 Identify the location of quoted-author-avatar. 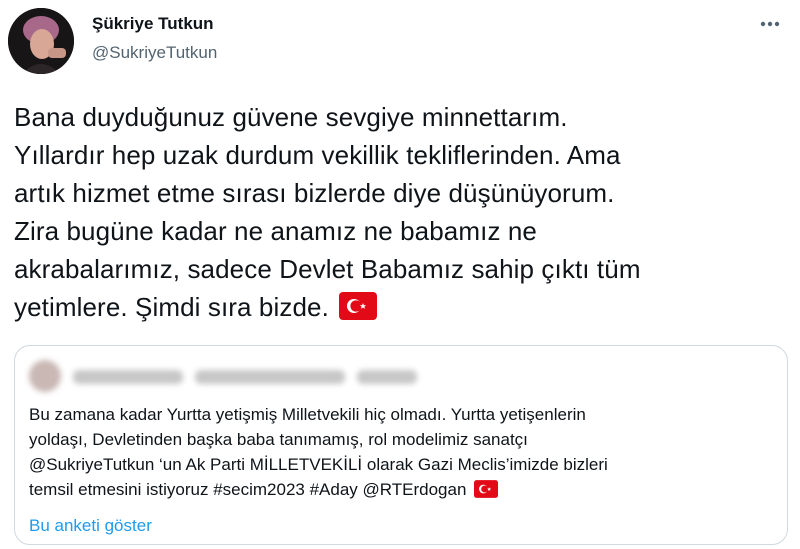
(45, 376).